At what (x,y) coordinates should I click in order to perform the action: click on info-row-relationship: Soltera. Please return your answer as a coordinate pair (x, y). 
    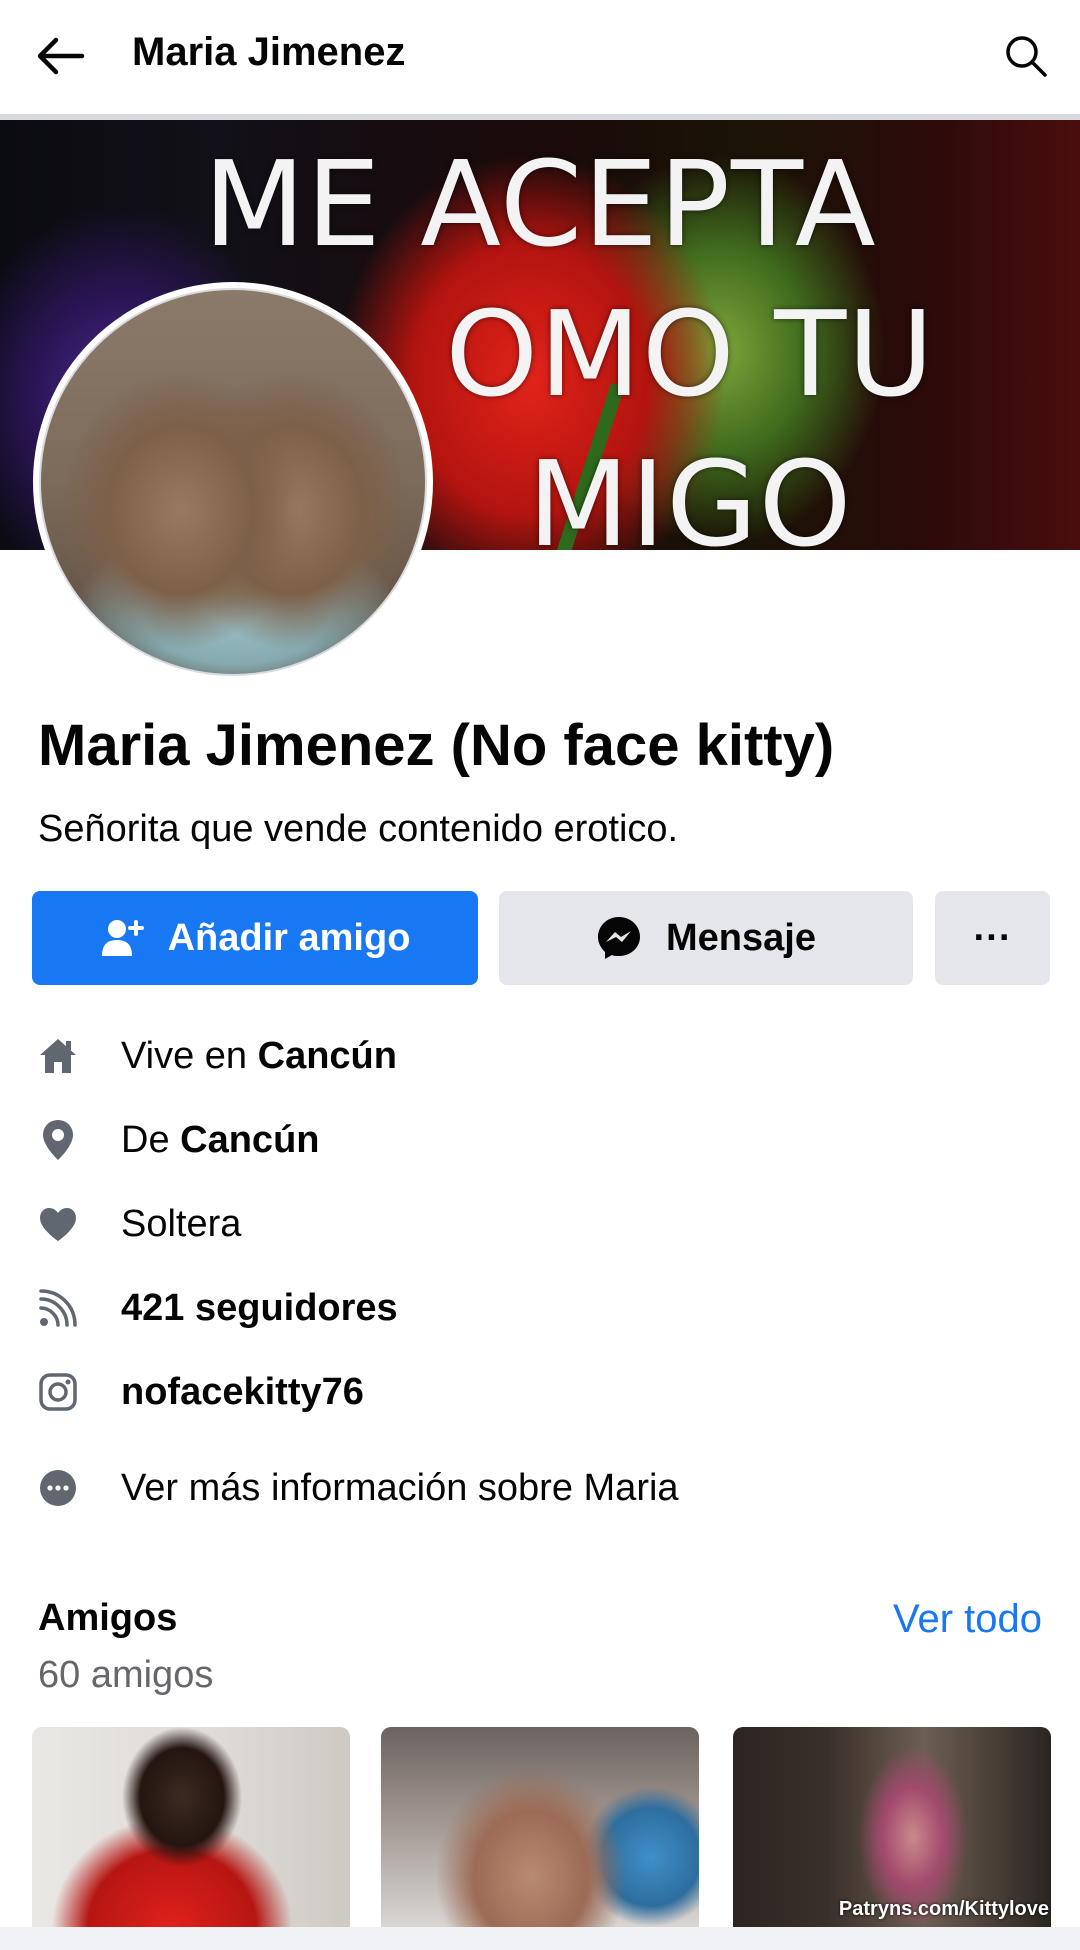
    Looking at the image, I should click on (540, 1224).